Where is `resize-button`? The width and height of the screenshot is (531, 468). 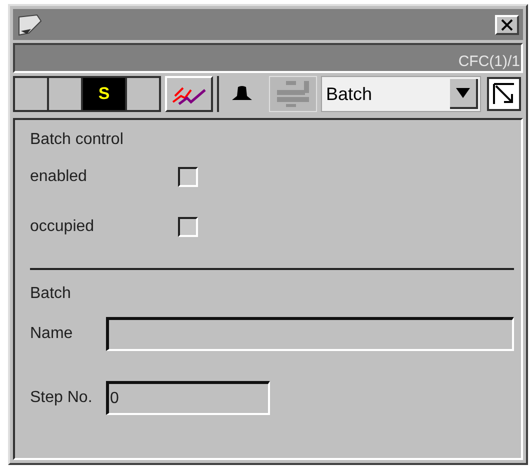
resize-button is located at coordinates (504, 94).